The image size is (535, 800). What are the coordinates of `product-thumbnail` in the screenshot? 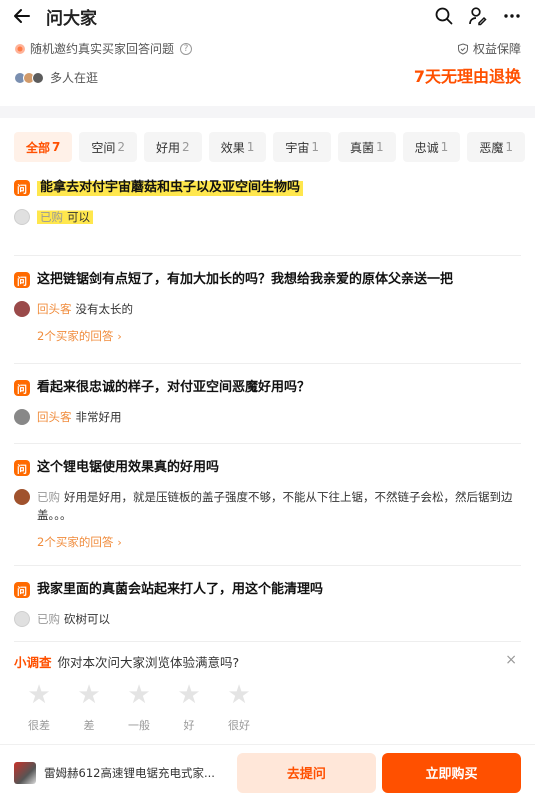 It's located at (25, 772).